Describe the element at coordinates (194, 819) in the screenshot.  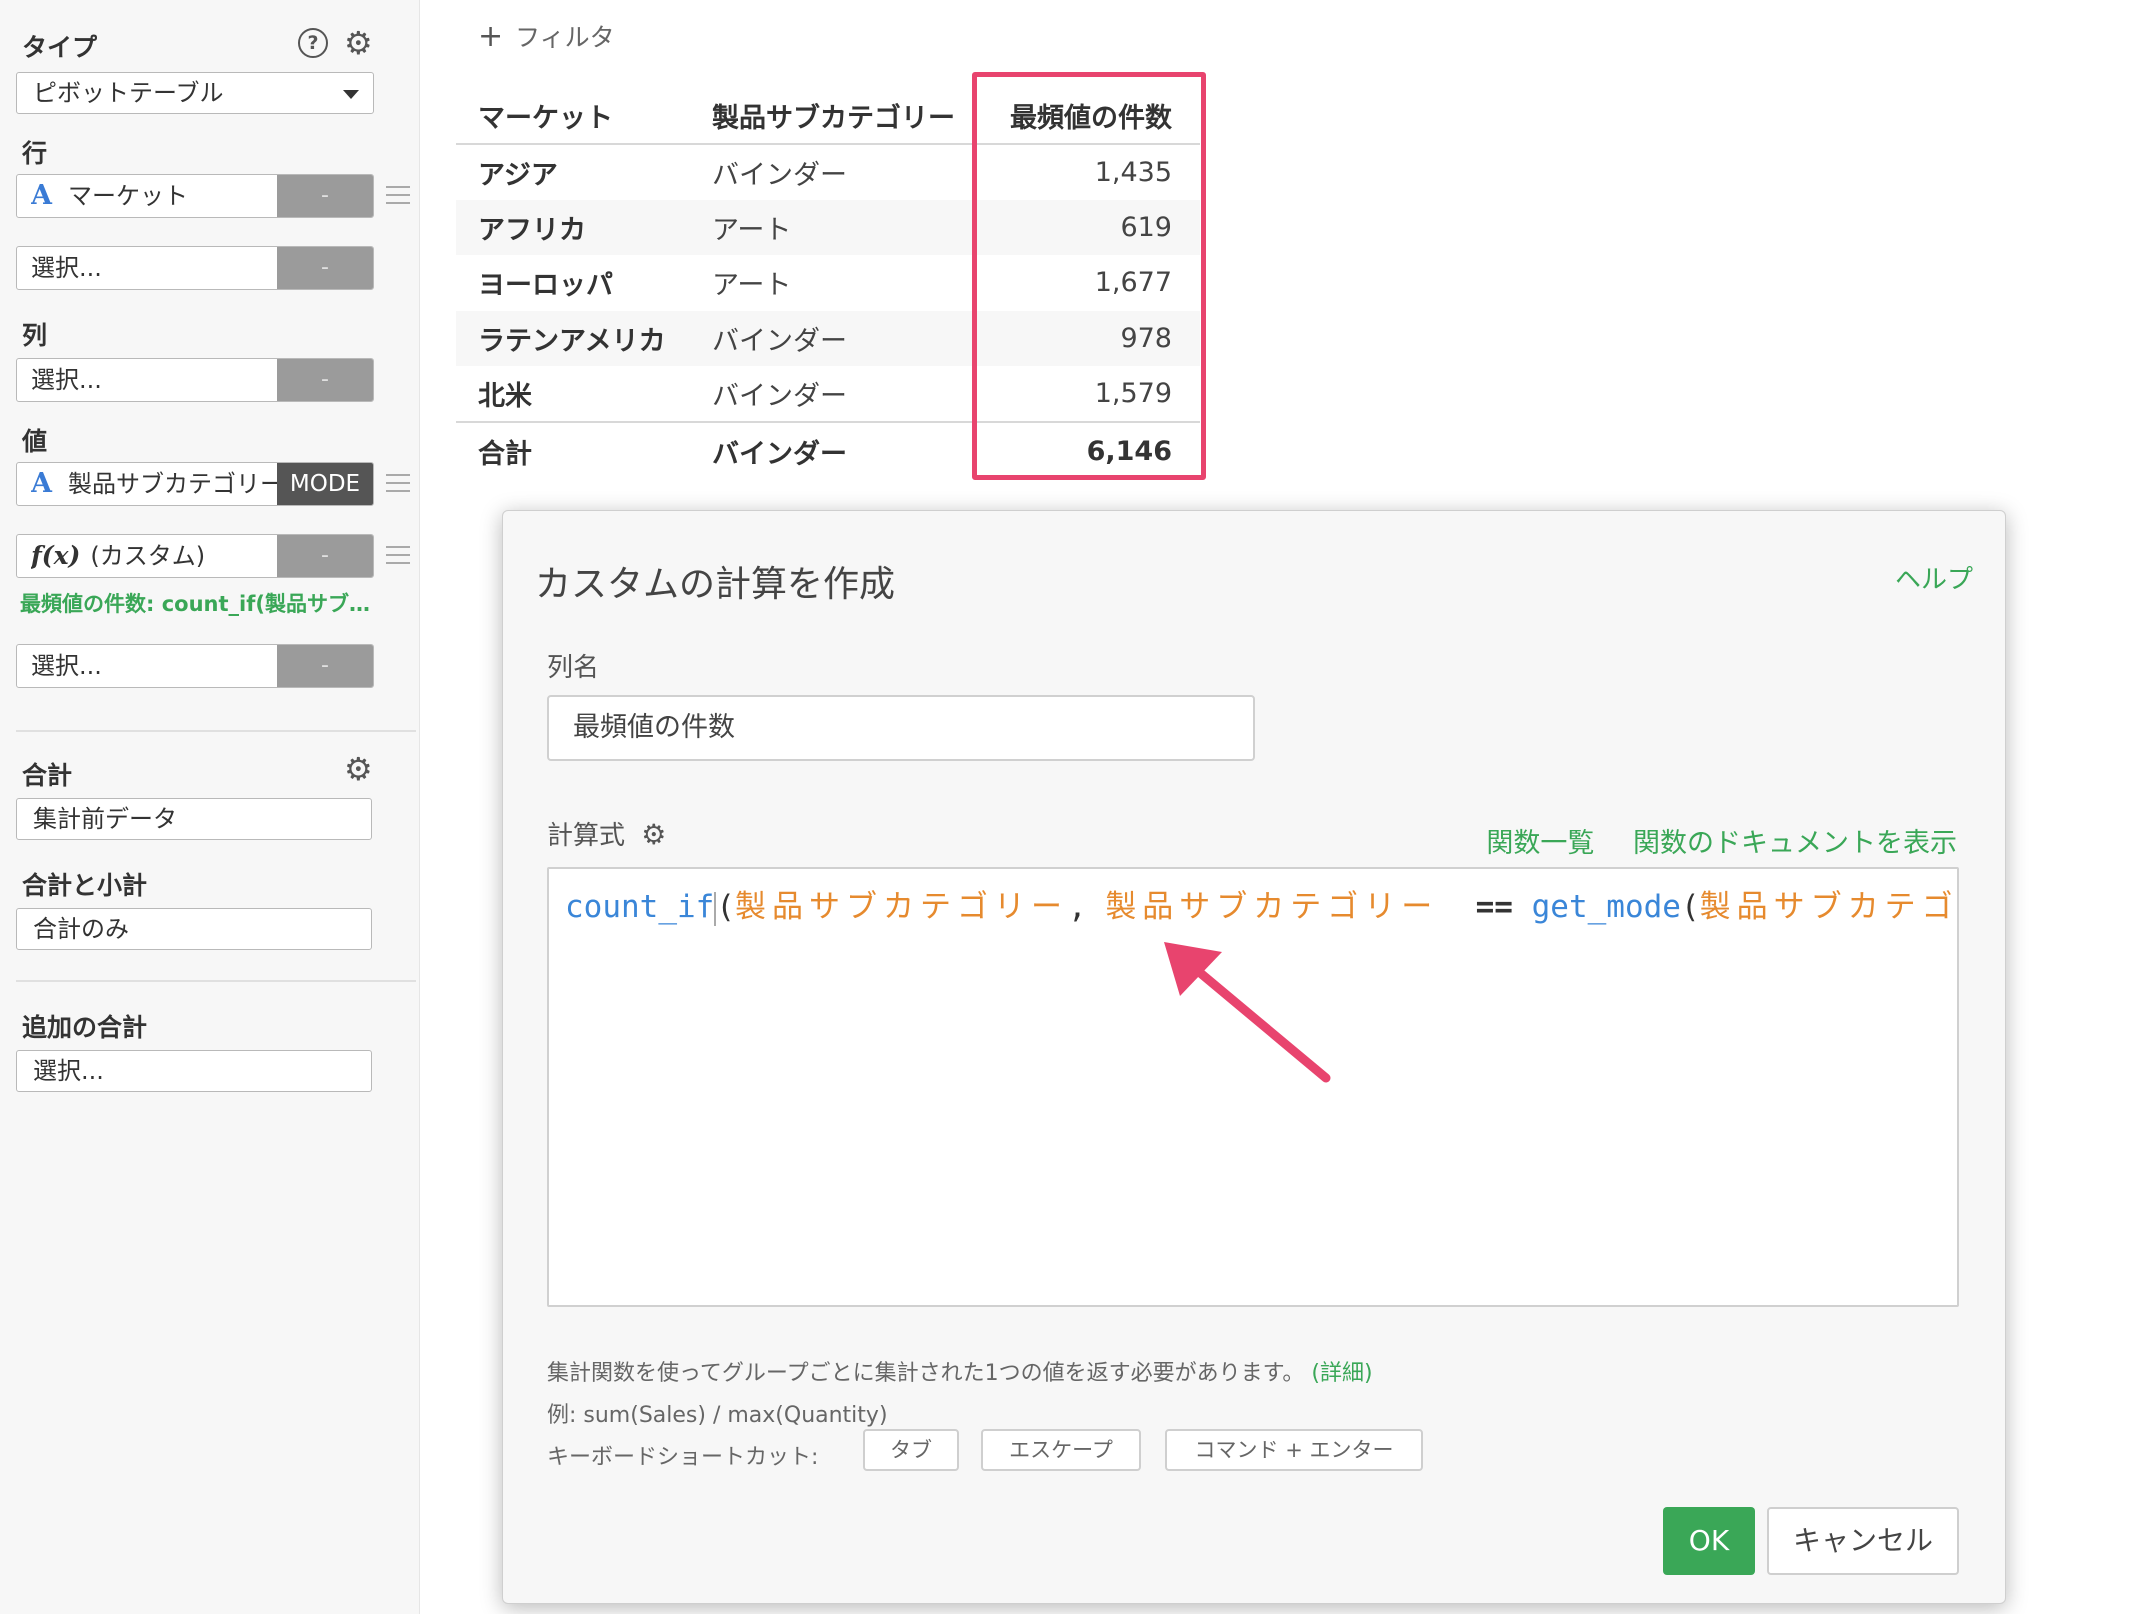
I see `totals-select: 集計前データ` at that location.